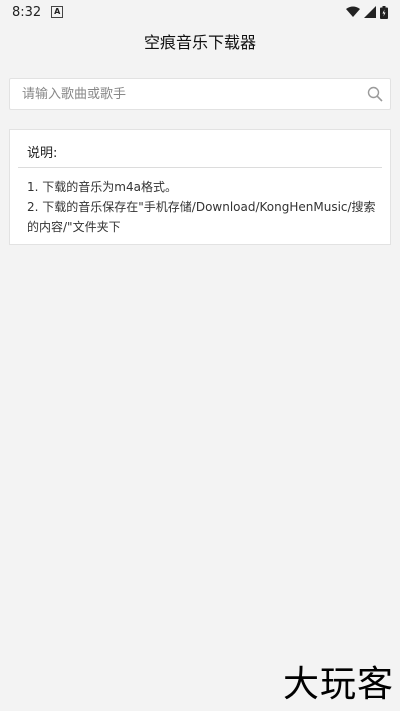 The image size is (400, 711). Describe the element at coordinates (353, 12) in the screenshot. I see `wifi-icon` at that location.